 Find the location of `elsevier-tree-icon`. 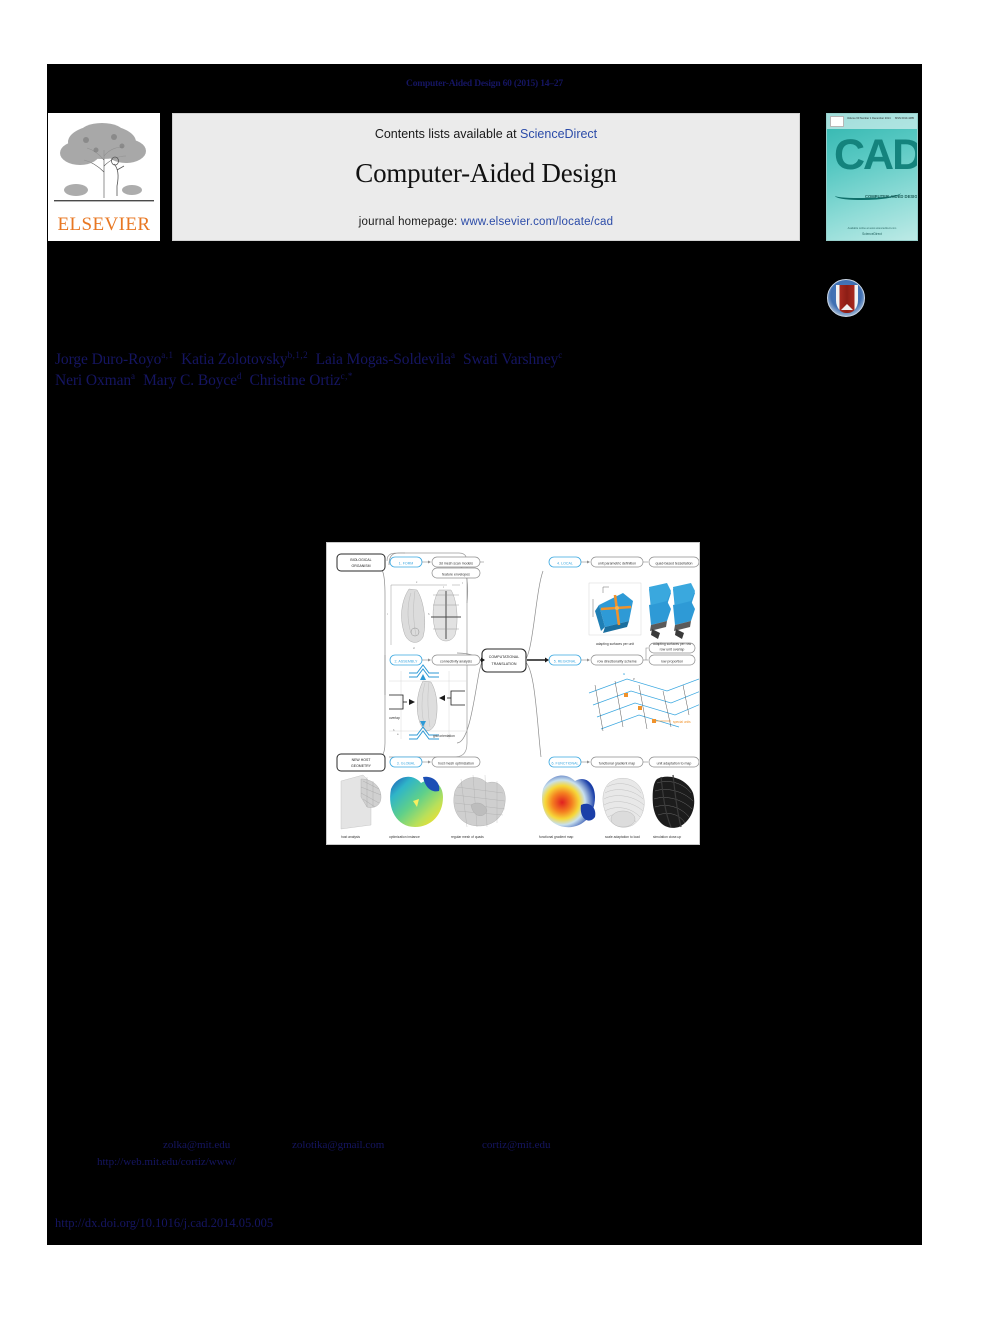

elsevier-tree-icon is located at coordinates (104, 164).